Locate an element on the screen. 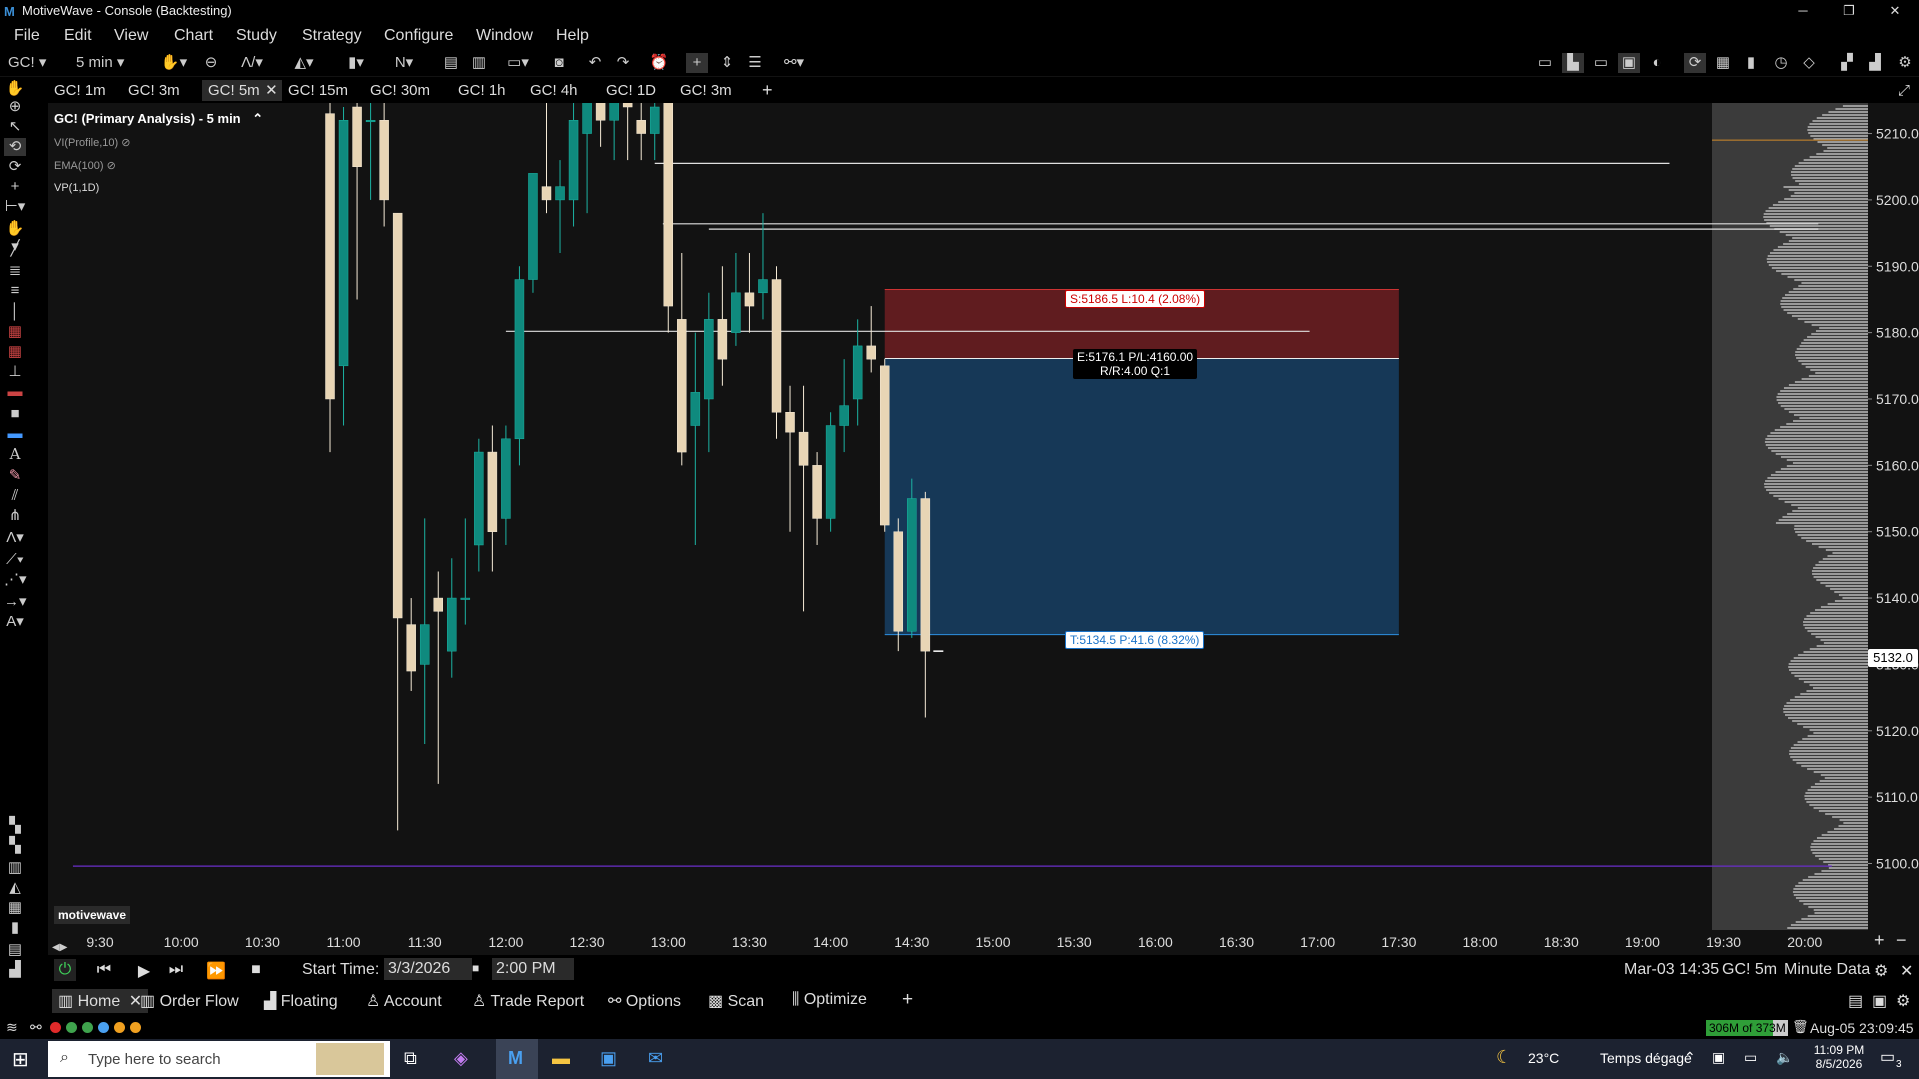 Image resolution: width=1919 pixels, height=1079 pixels. new-document-icon: ▤ is located at coordinates (451, 63).